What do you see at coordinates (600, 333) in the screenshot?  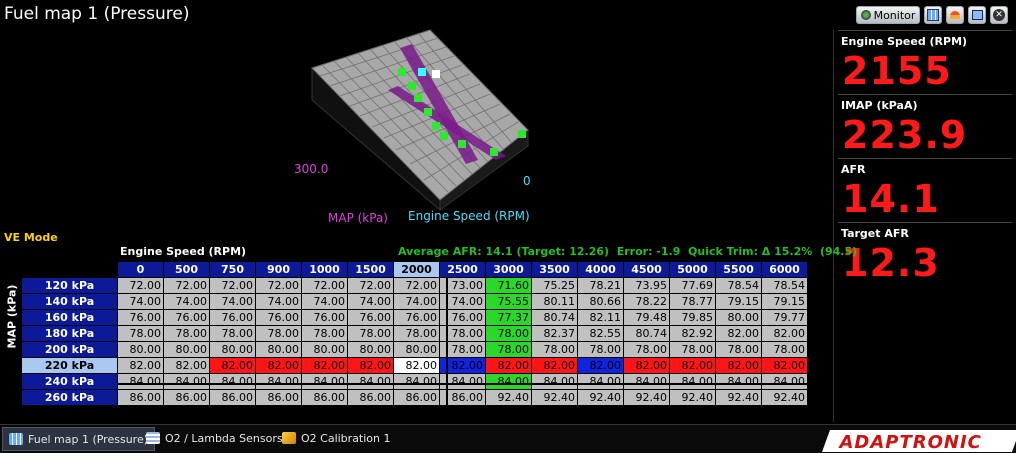 I see `map-cell: 82.55` at bounding box center [600, 333].